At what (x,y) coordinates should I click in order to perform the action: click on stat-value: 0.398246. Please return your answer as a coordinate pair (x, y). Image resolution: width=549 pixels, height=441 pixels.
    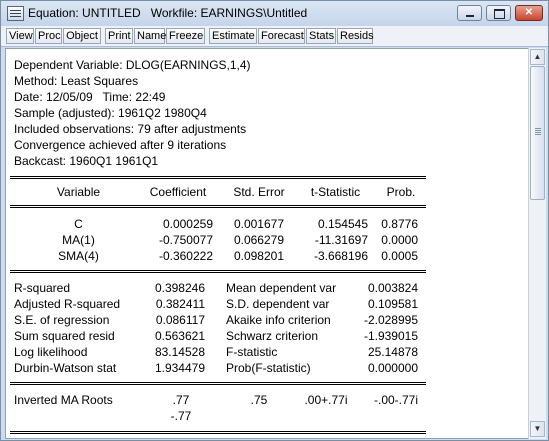
    Looking at the image, I should click on (179, 288).